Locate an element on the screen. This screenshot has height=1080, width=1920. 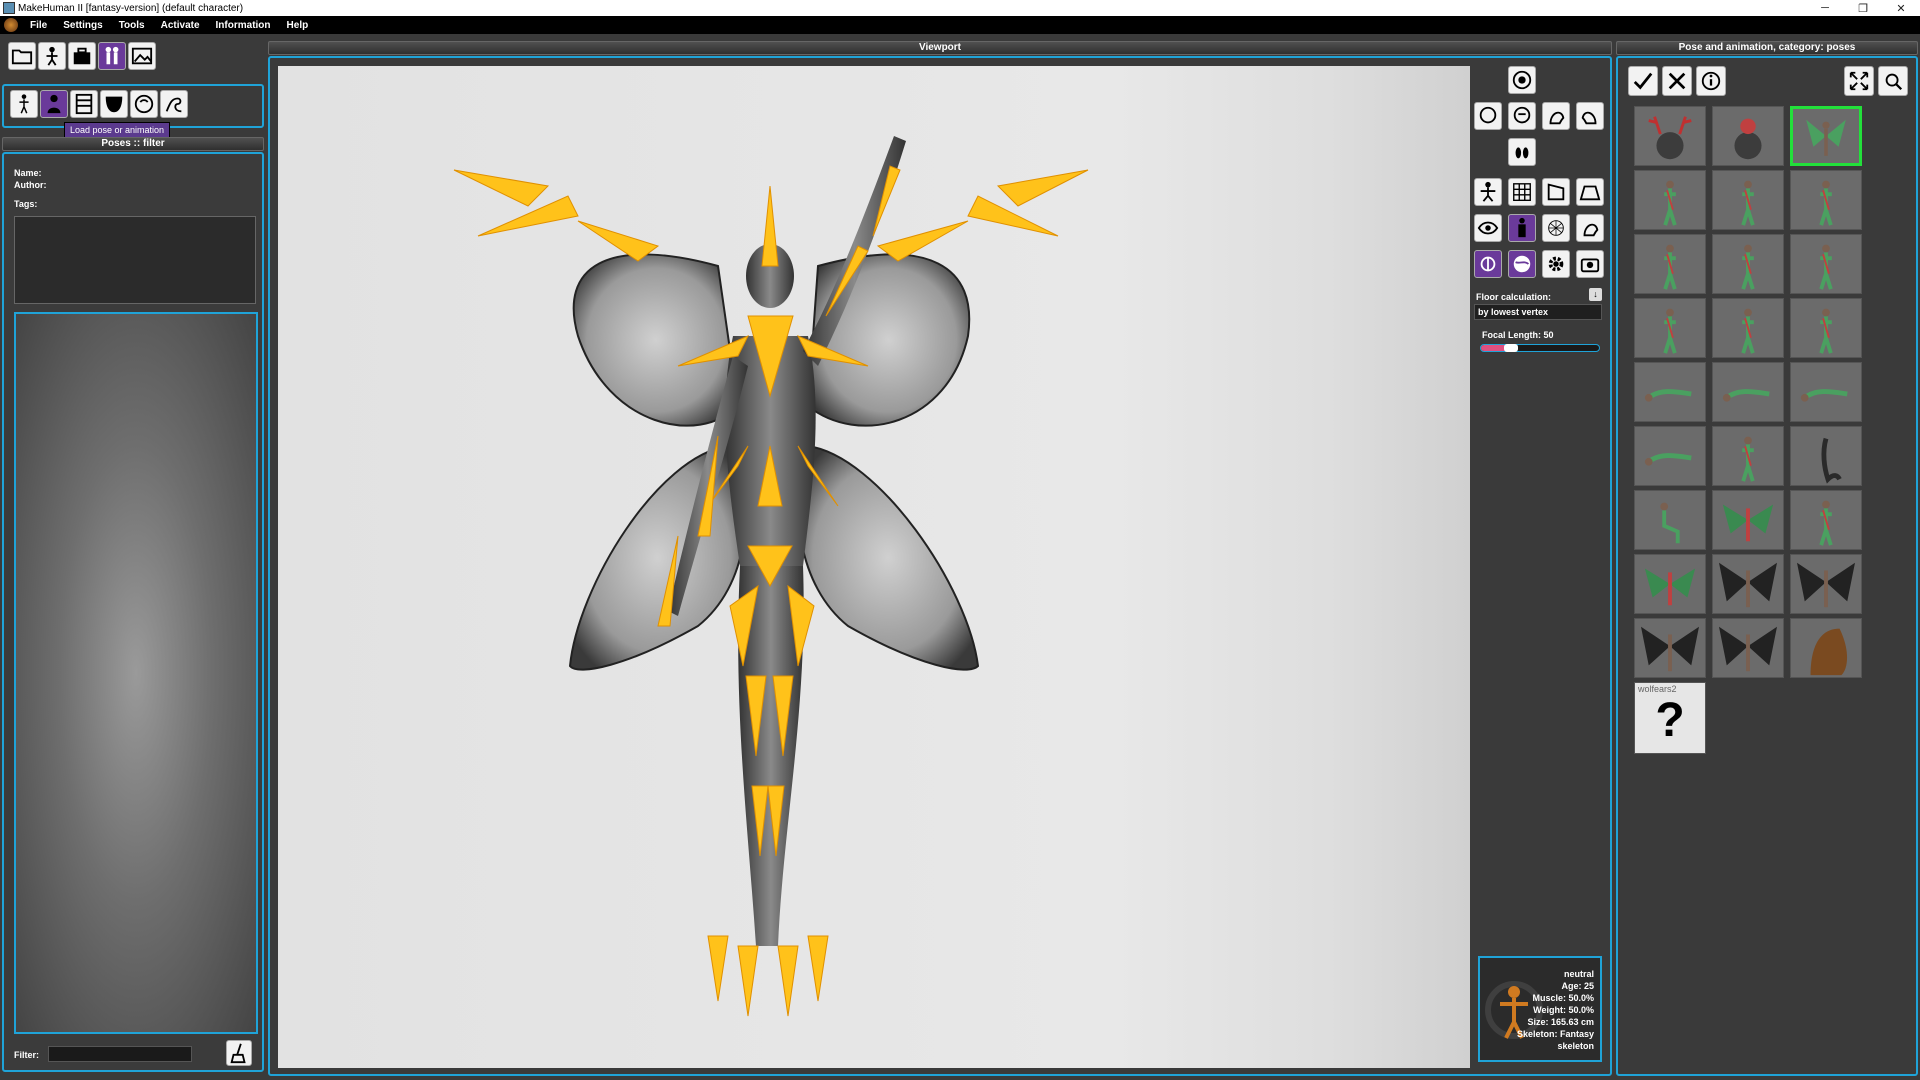
clear-filter-button is located at coordinates (239, 1053).